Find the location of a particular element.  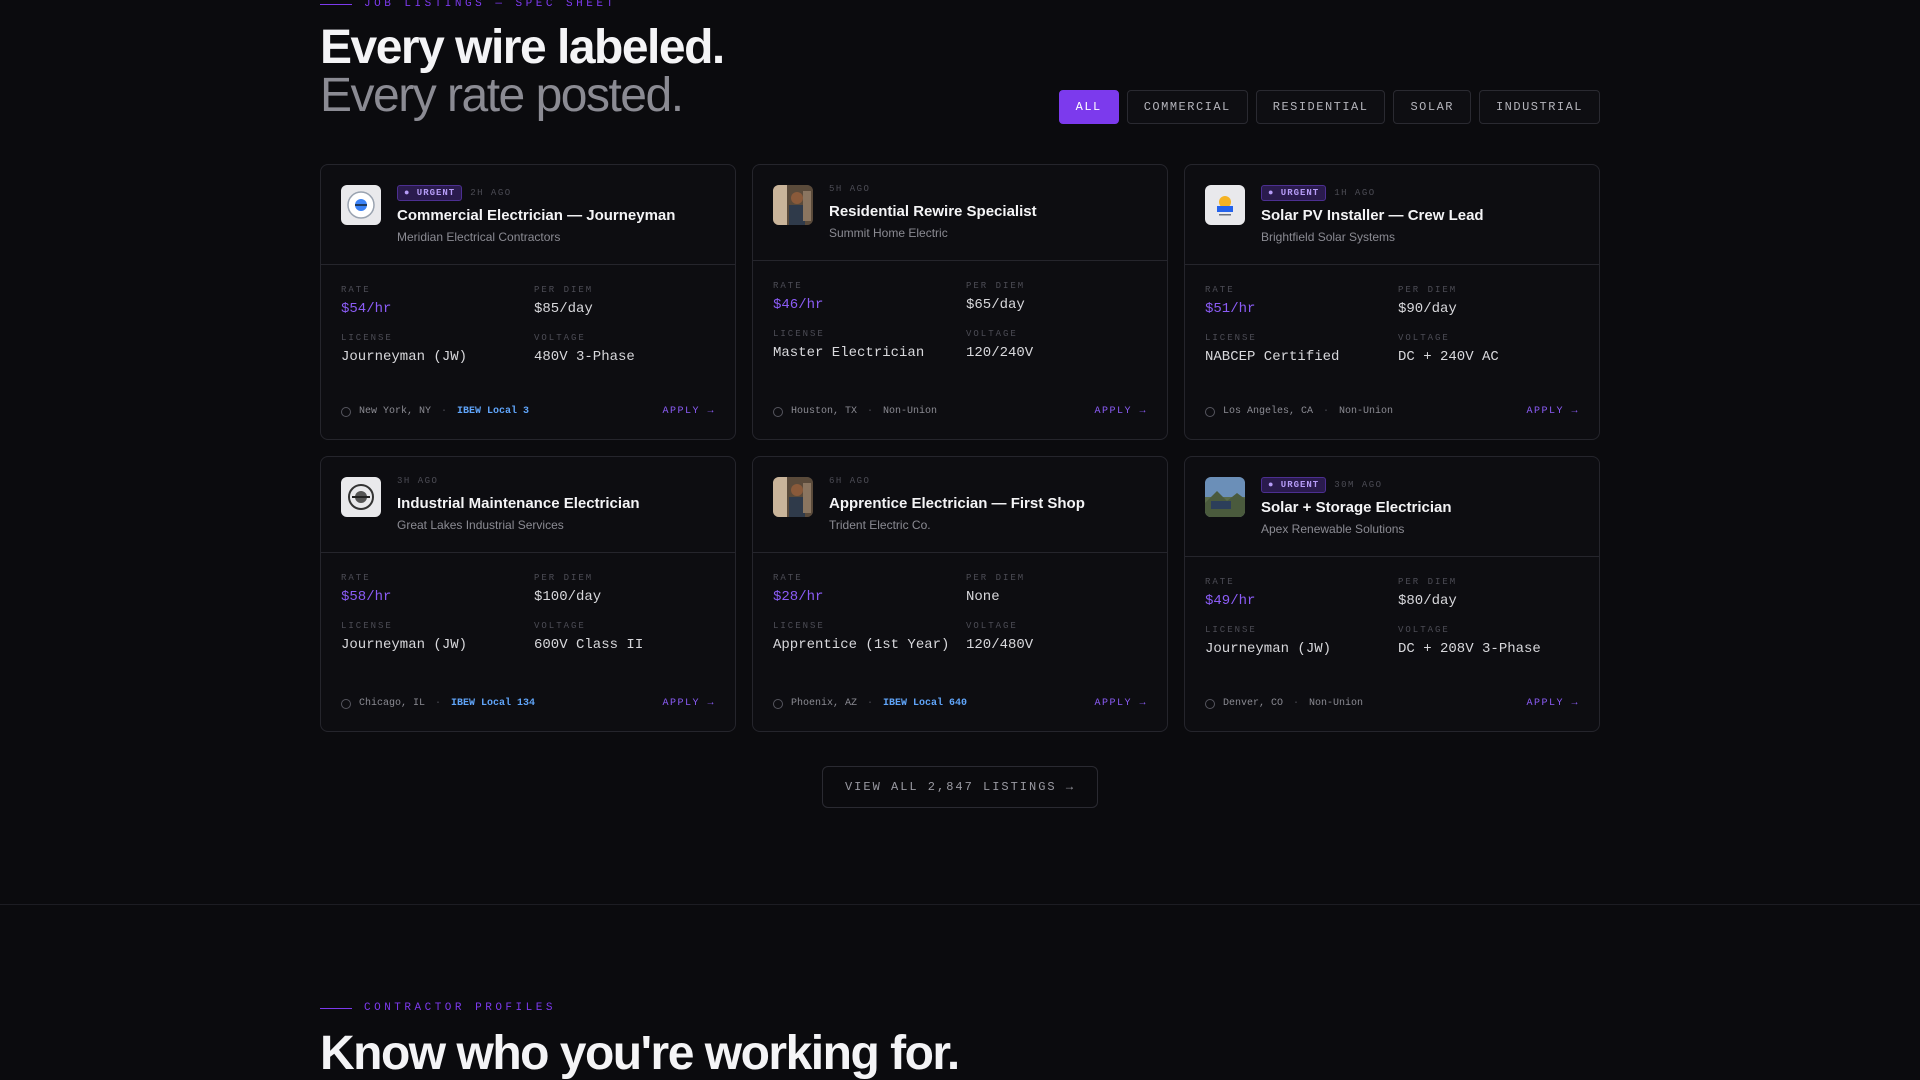

rate-value: $28/hr is located at coordinates (798, 597).